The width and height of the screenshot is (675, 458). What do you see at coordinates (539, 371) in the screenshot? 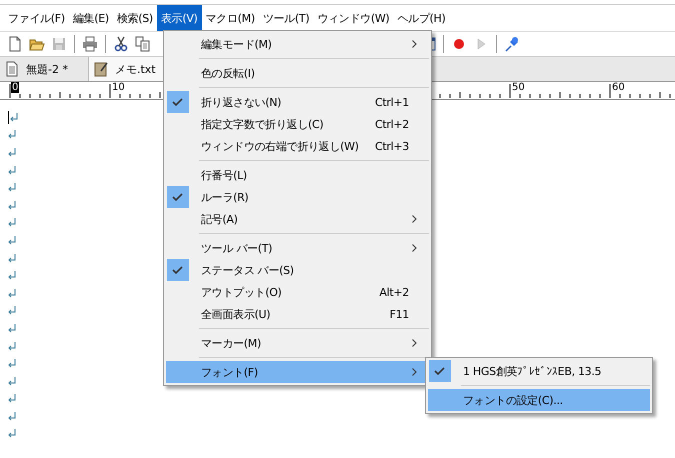
I see `menu-item: 1 HGS創英ﾌﾟﾚｾﾞﾝｽEB, 13.5` at bounding box center [539, 371].